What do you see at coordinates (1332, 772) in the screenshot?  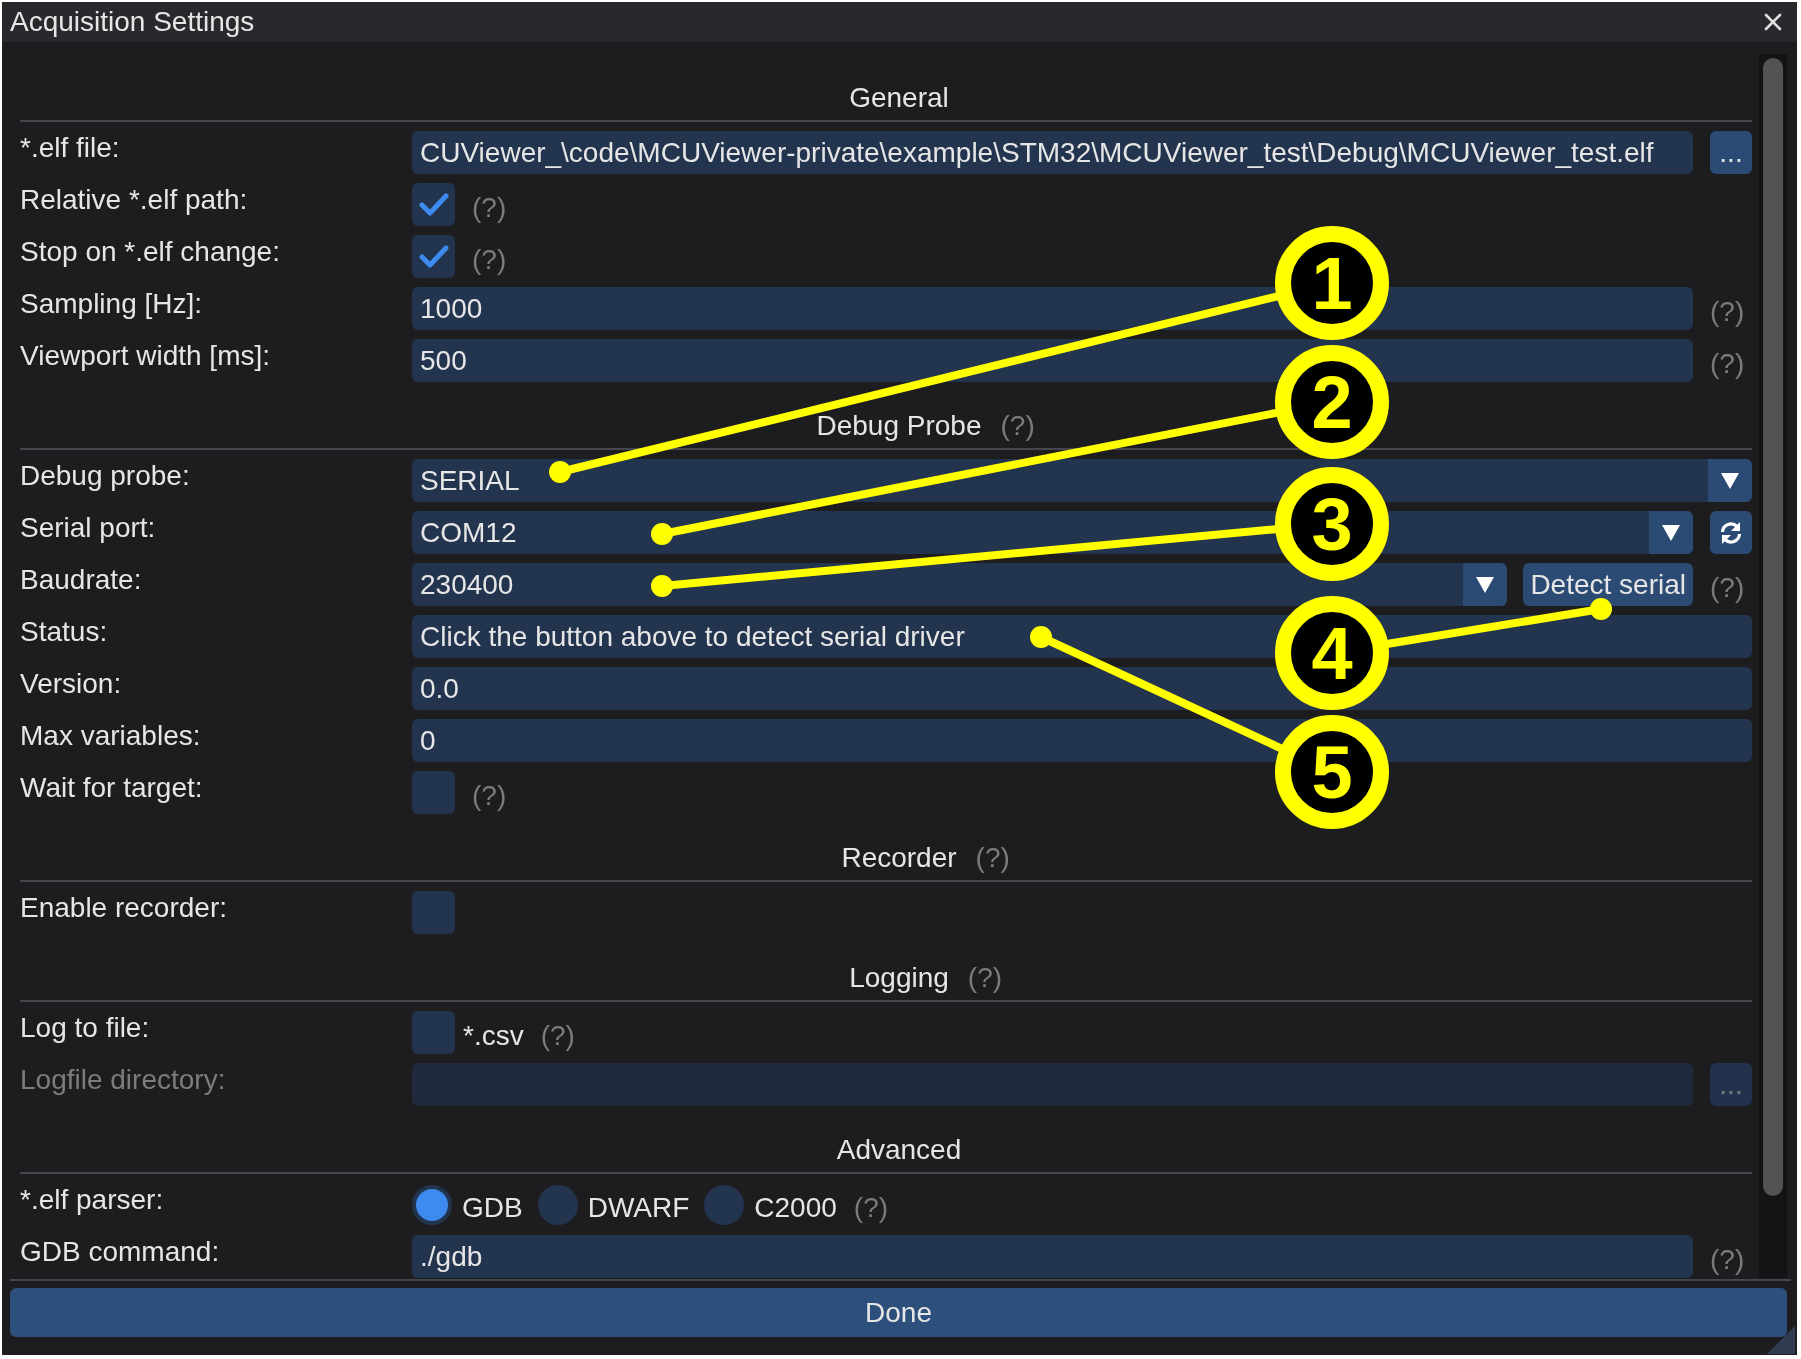 I see `callout-badge: 5` at bounding box center [1332, 772].